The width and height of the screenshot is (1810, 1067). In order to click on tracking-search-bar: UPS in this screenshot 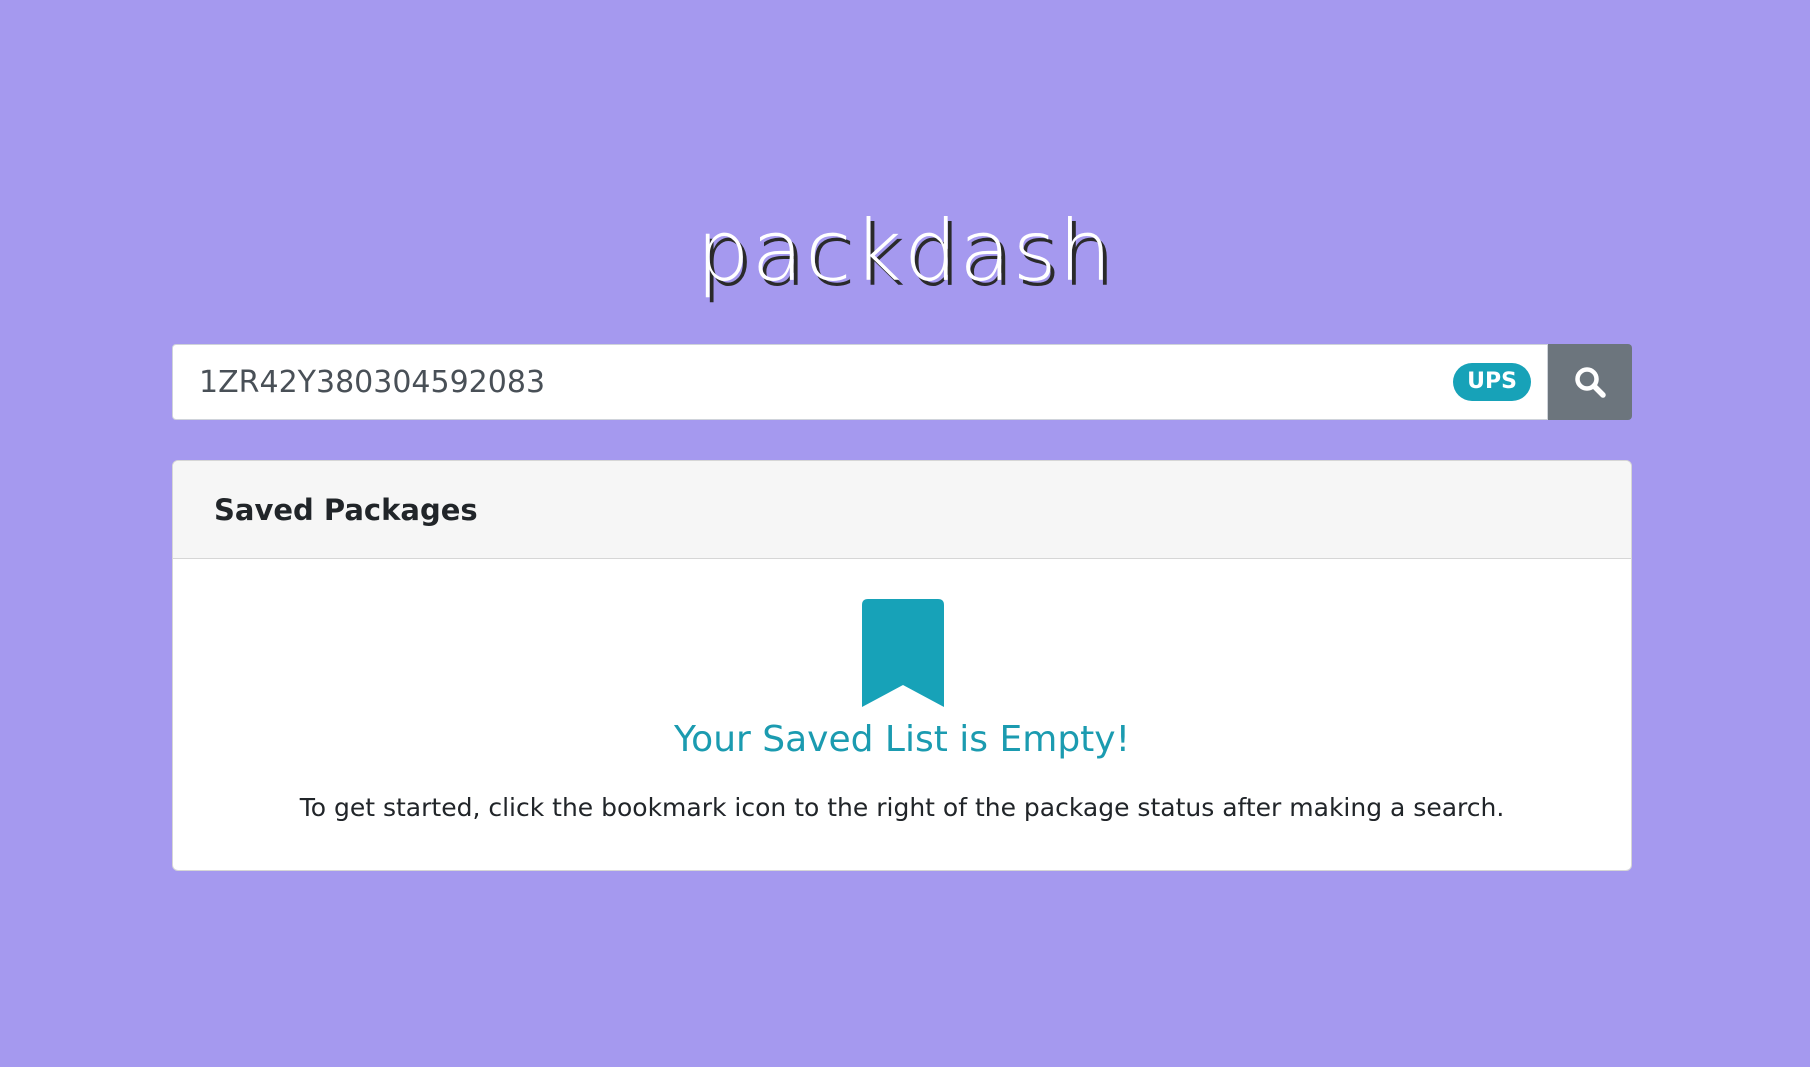, I will do `click(902, 382)`.